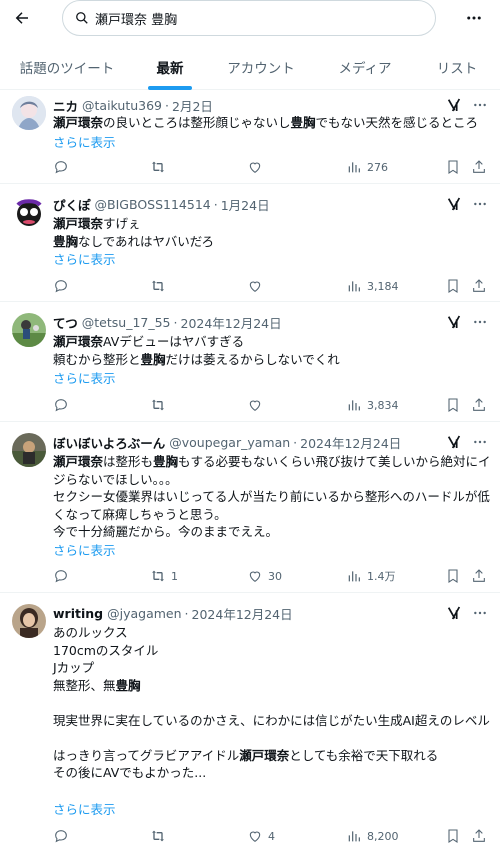 This screenshot has width=500, height=856. Describe the element at coordinates (261, 67) in the screenshot. I see `tab-accounts: アカウント` at that location.